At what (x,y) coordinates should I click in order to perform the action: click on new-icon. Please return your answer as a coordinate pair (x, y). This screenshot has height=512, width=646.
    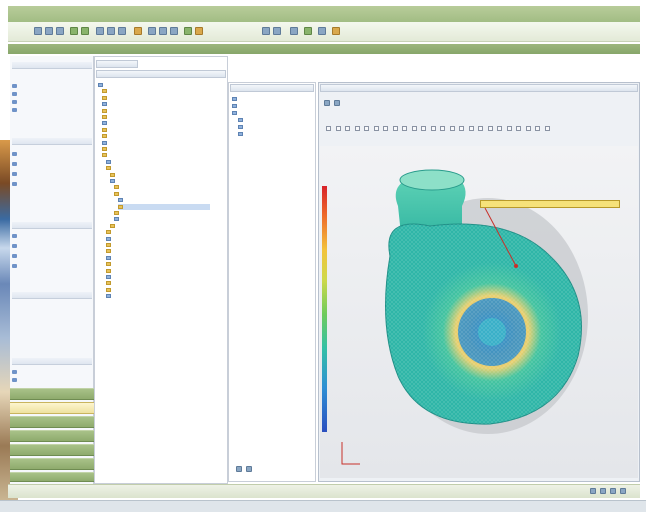
    Looking at the image, I should click on (38, 31).